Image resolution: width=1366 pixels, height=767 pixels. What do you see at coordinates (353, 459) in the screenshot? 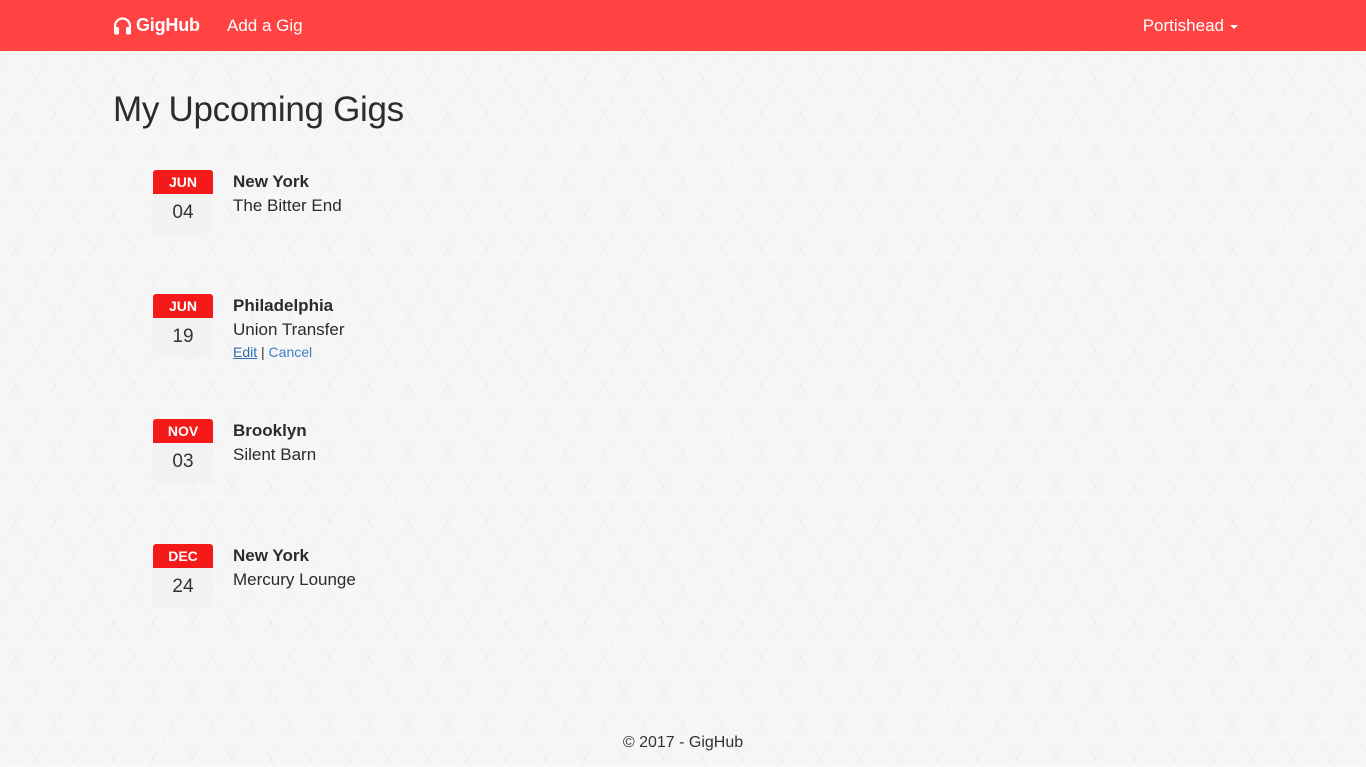
I see `gig-item: NOV 03 Brooklyn Silent Barn` at bounding box center [353, 459].